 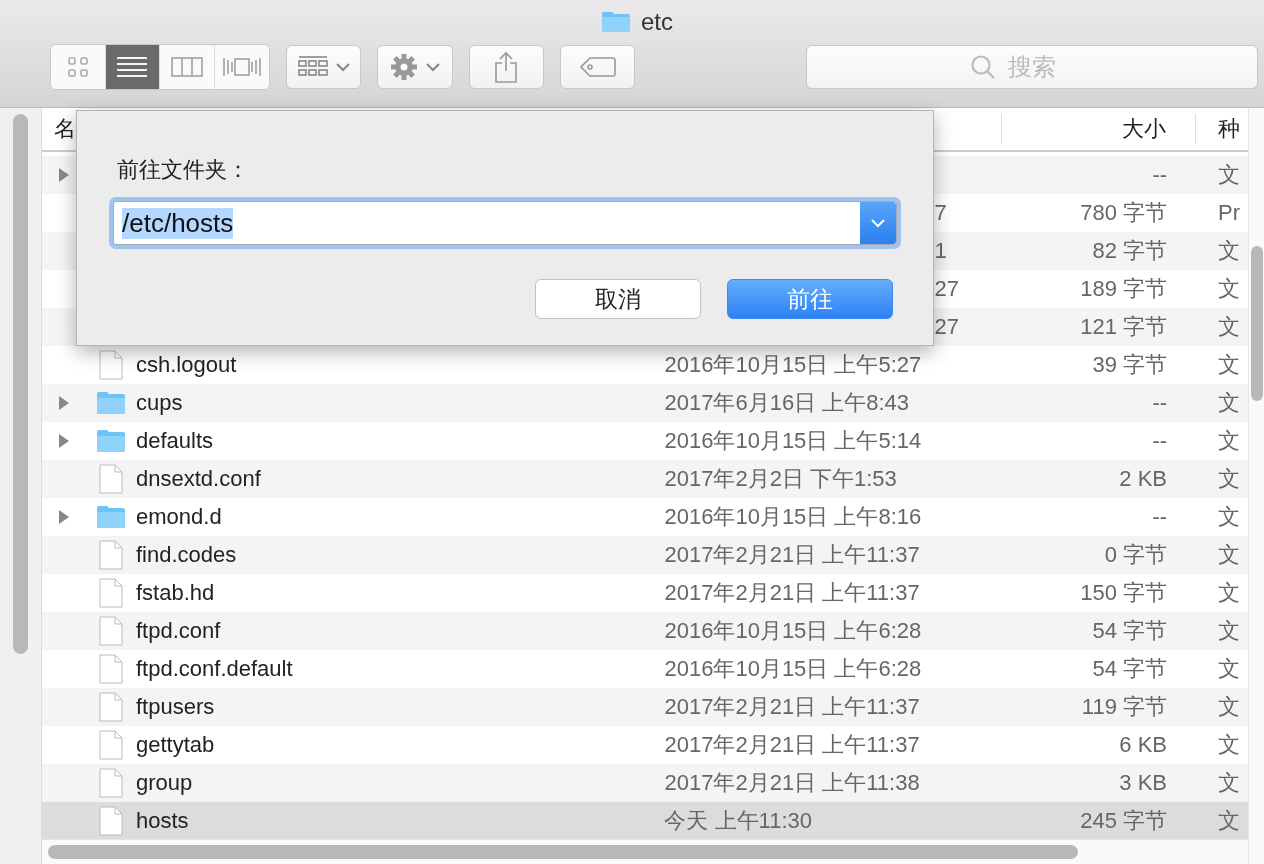 What do you see at coordinates (793, 365) in the screenshot?
I see `date-modified: 2016年10月15日 上午5:27` at bounding box center [793, 365].